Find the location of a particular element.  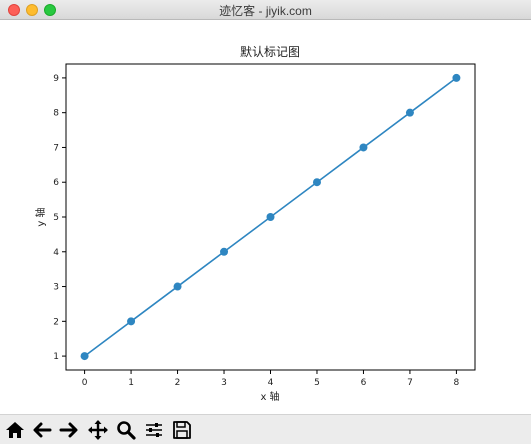

pan-icon is located at coordinates (98, 430).